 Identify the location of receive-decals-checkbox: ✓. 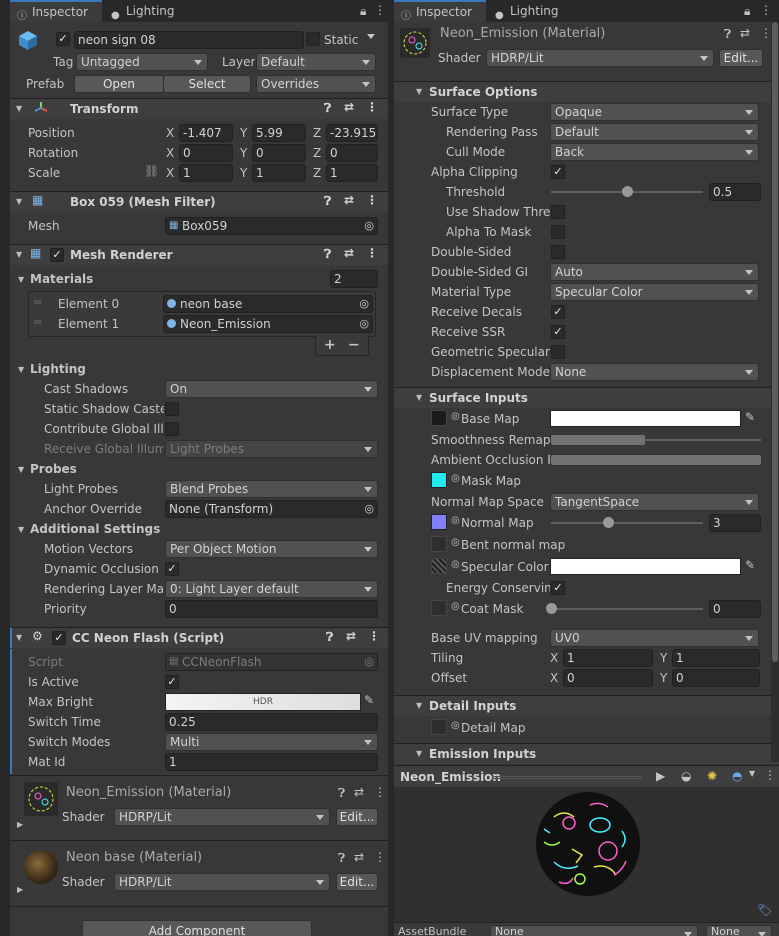
(558, 312).